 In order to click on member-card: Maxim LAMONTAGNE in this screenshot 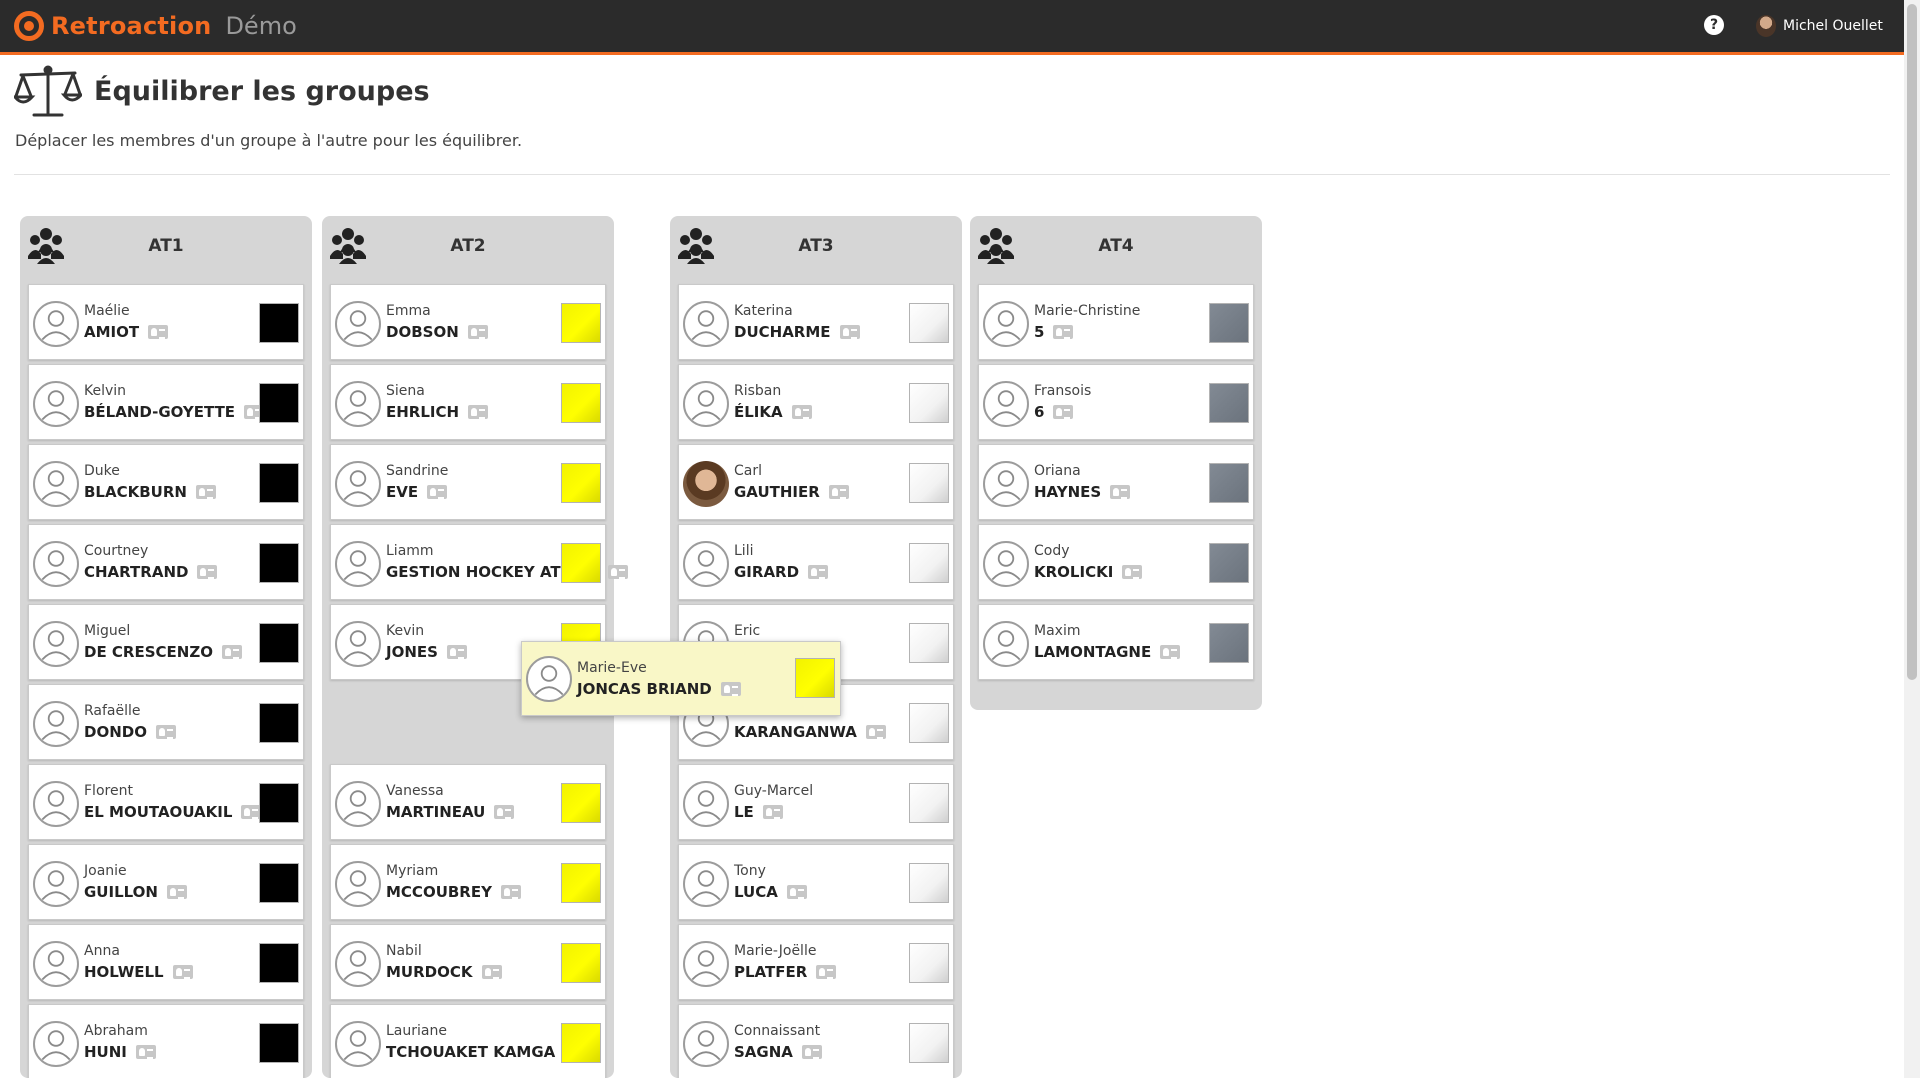, I will do `click(1116, 642)`.